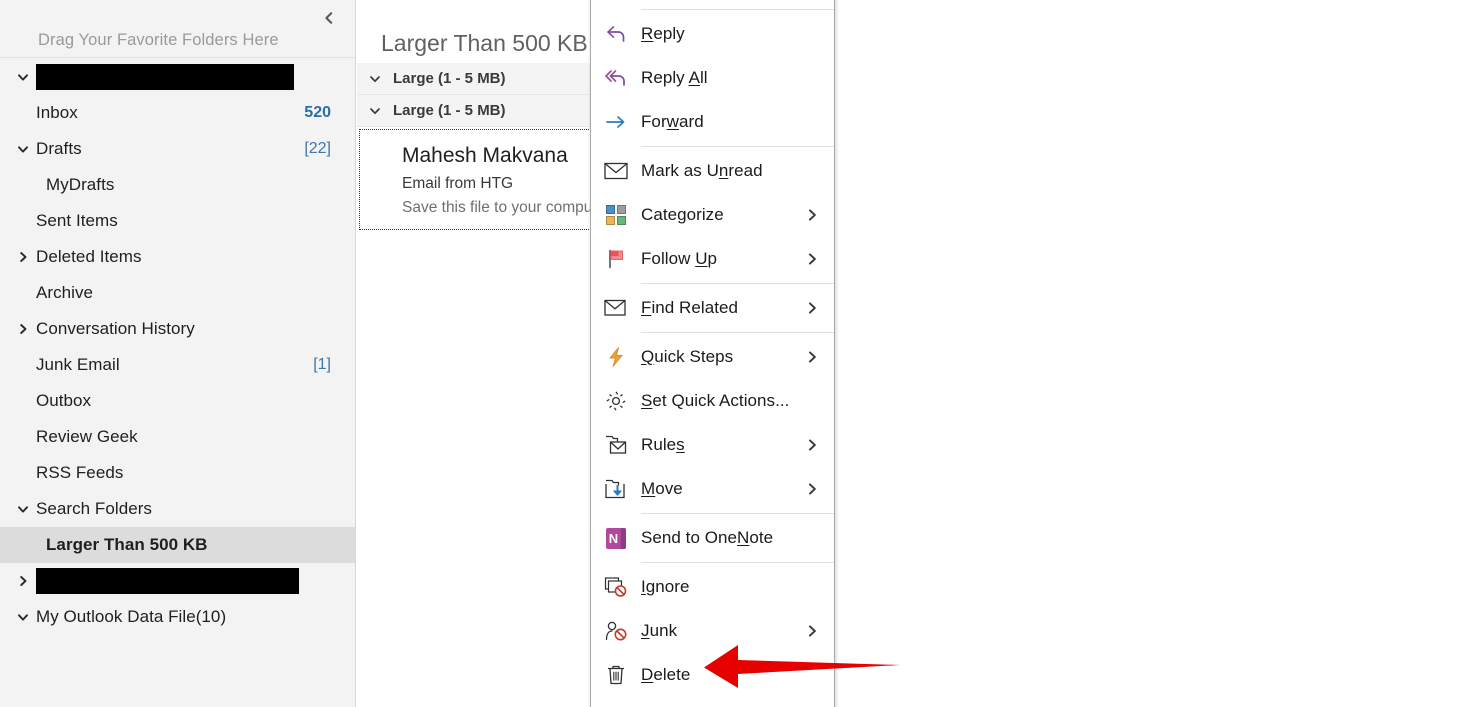 Image resolution: width=1477 pixels, height=707 pixels. Describe the element at coordinates (616, 259) in the screenshot. I see `flag-icon` at that location.